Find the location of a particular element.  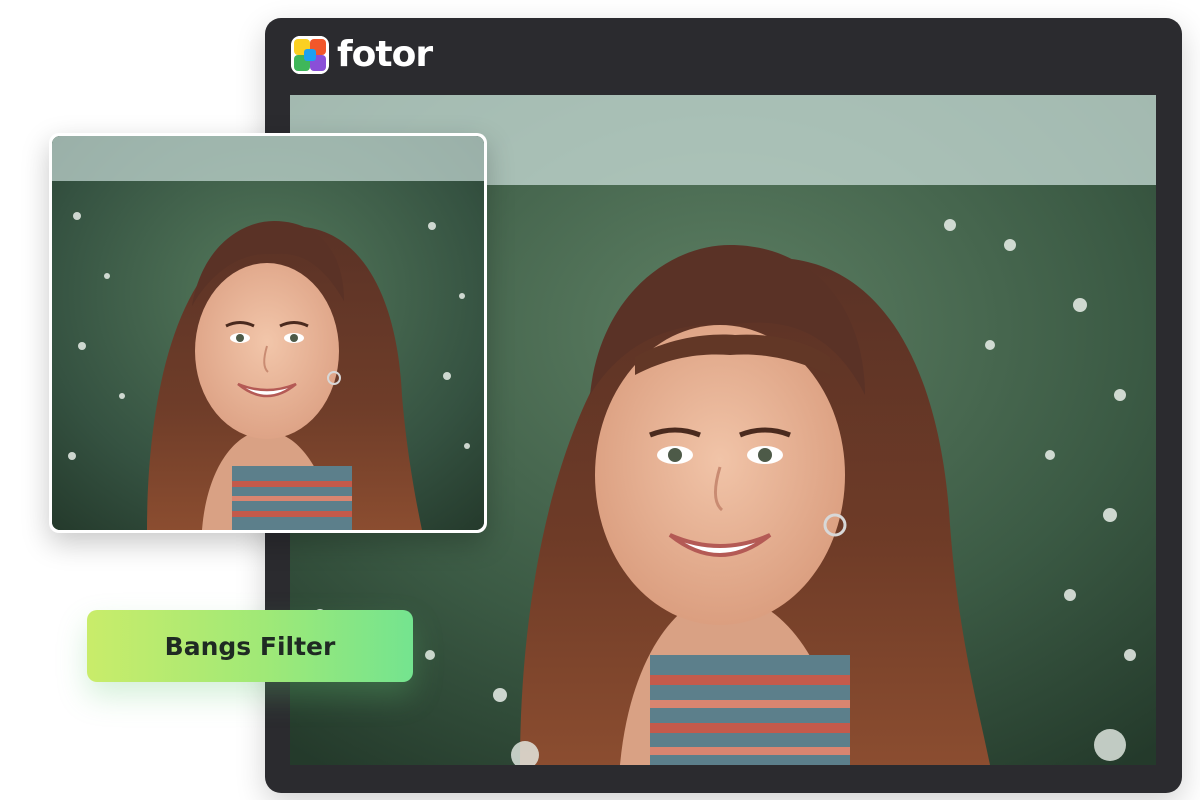

bangs-filter-label: Bangs Filter is located at coordinates (250, 646).